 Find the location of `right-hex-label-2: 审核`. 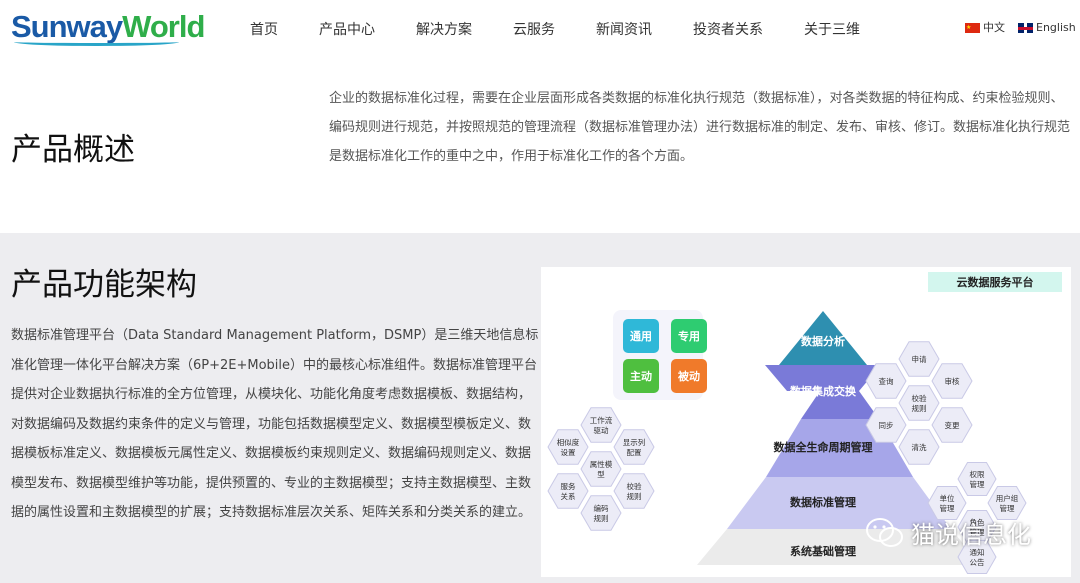

right-hex-label-2: 审核 is located at coordinates (952, 381).